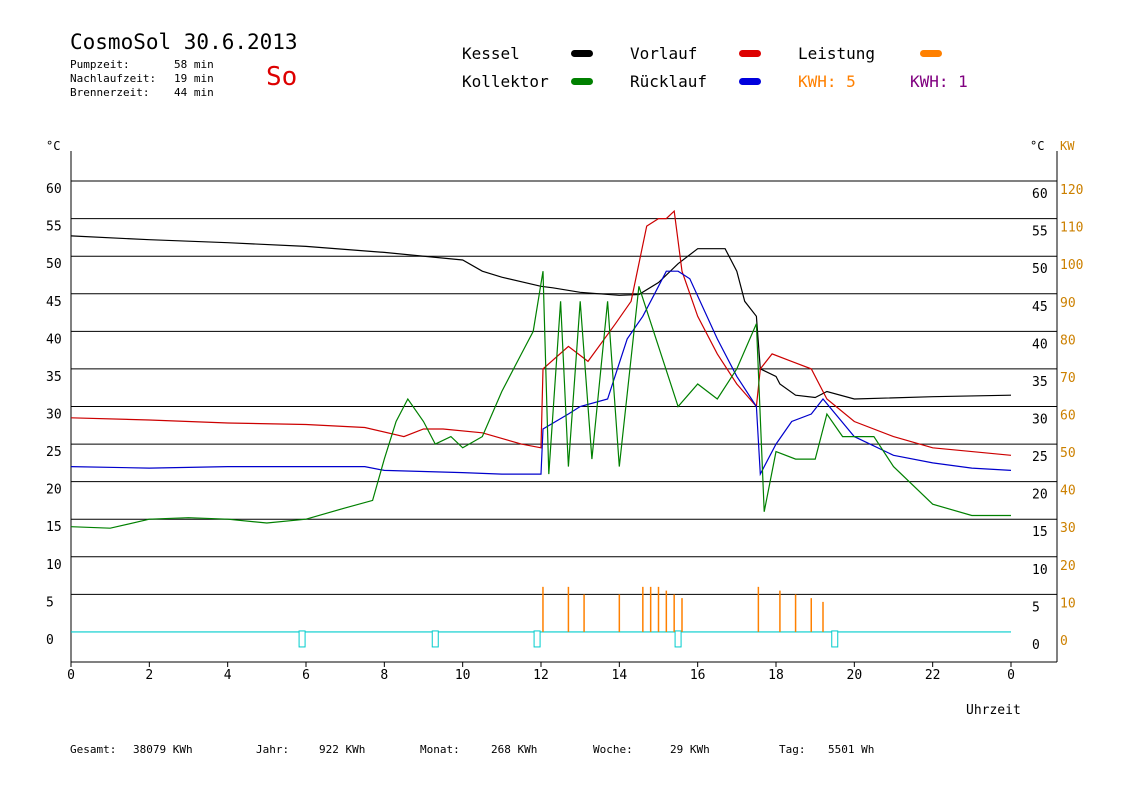 The width and height of the screenshot is (1148, 812). Describe the element at coordinates (1040, 532) in the screenshot. I see `y-tick-label-right: 15` at that location.